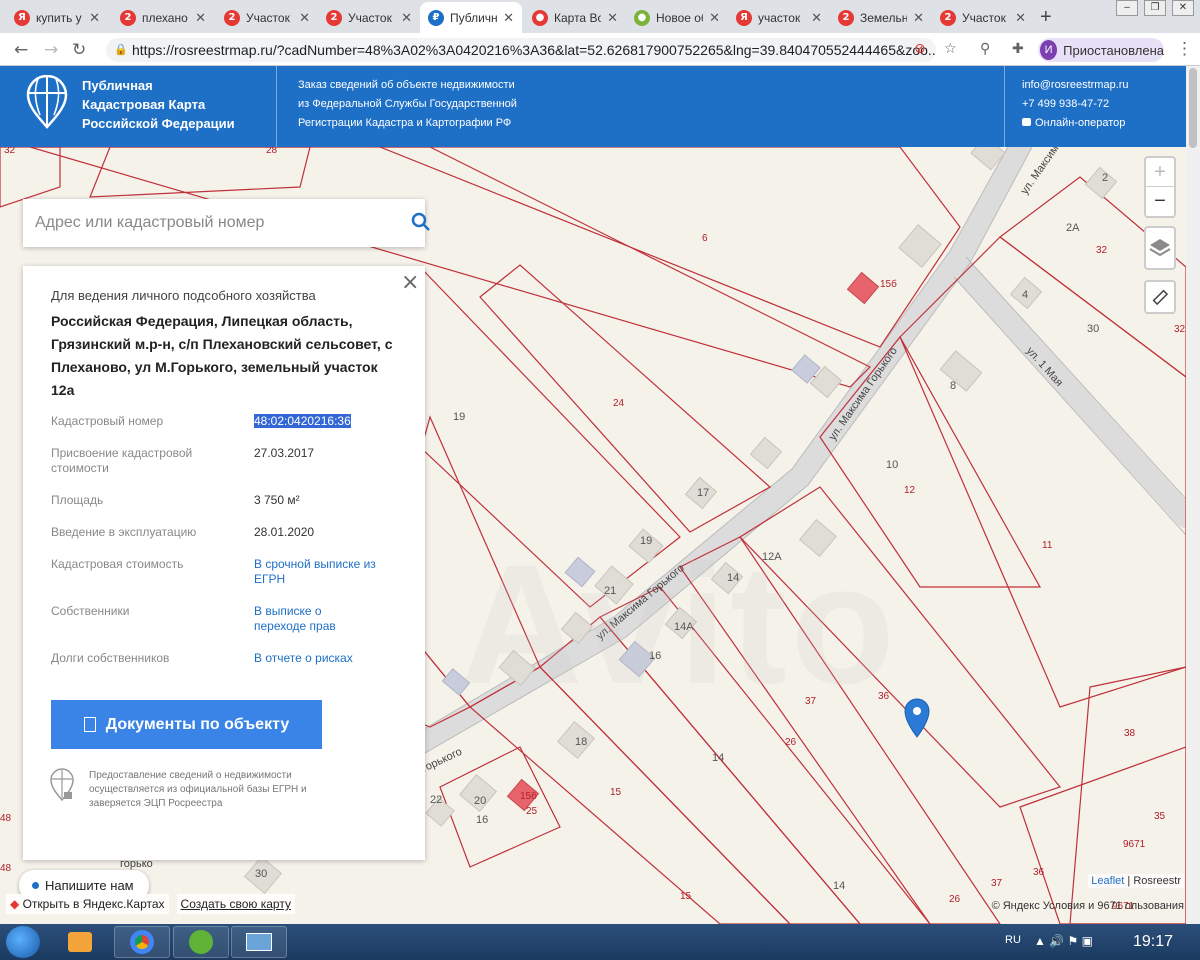 This screenshot has width=1200, height=960. What do you see at coordinates (47, 102) in the screenshot?
I see `rosreestr-logo-icon` at bounding box center [47, 102].